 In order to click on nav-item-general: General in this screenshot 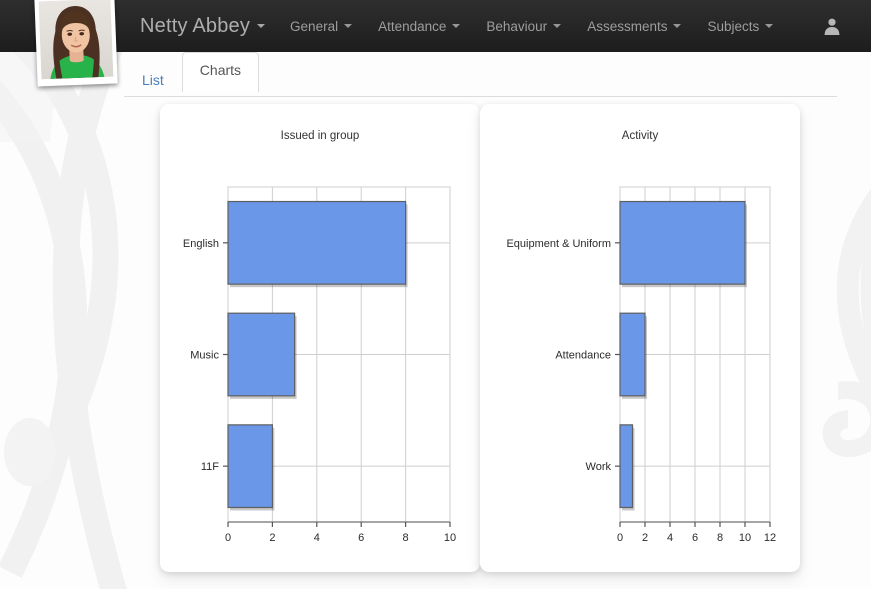, I will do `click(321, 26)`.